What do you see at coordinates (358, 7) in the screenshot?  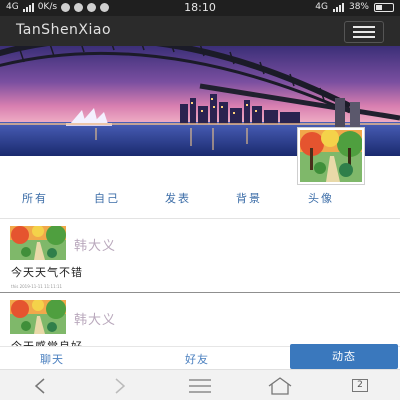 I see `battery-percent: 38%` at bounding box center [358, 7].